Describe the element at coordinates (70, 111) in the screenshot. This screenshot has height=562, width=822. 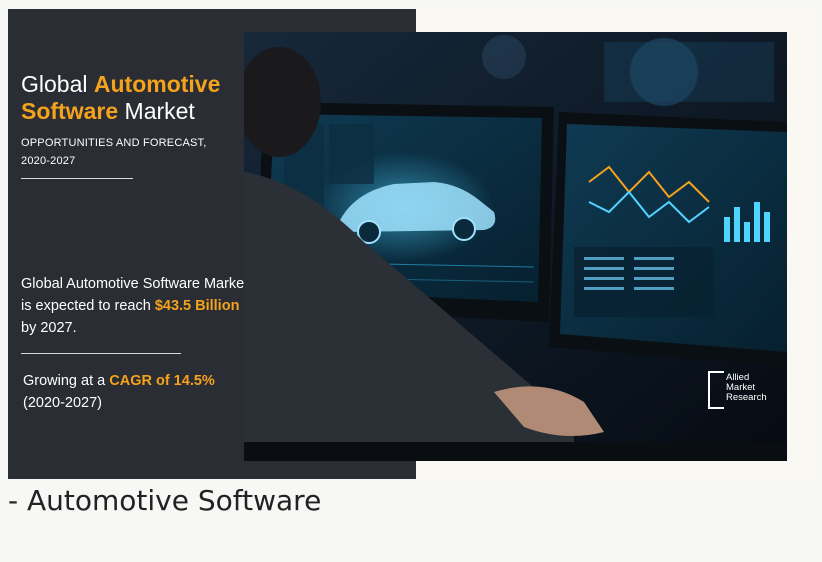
I see `title-accent-software: Software` at that location.